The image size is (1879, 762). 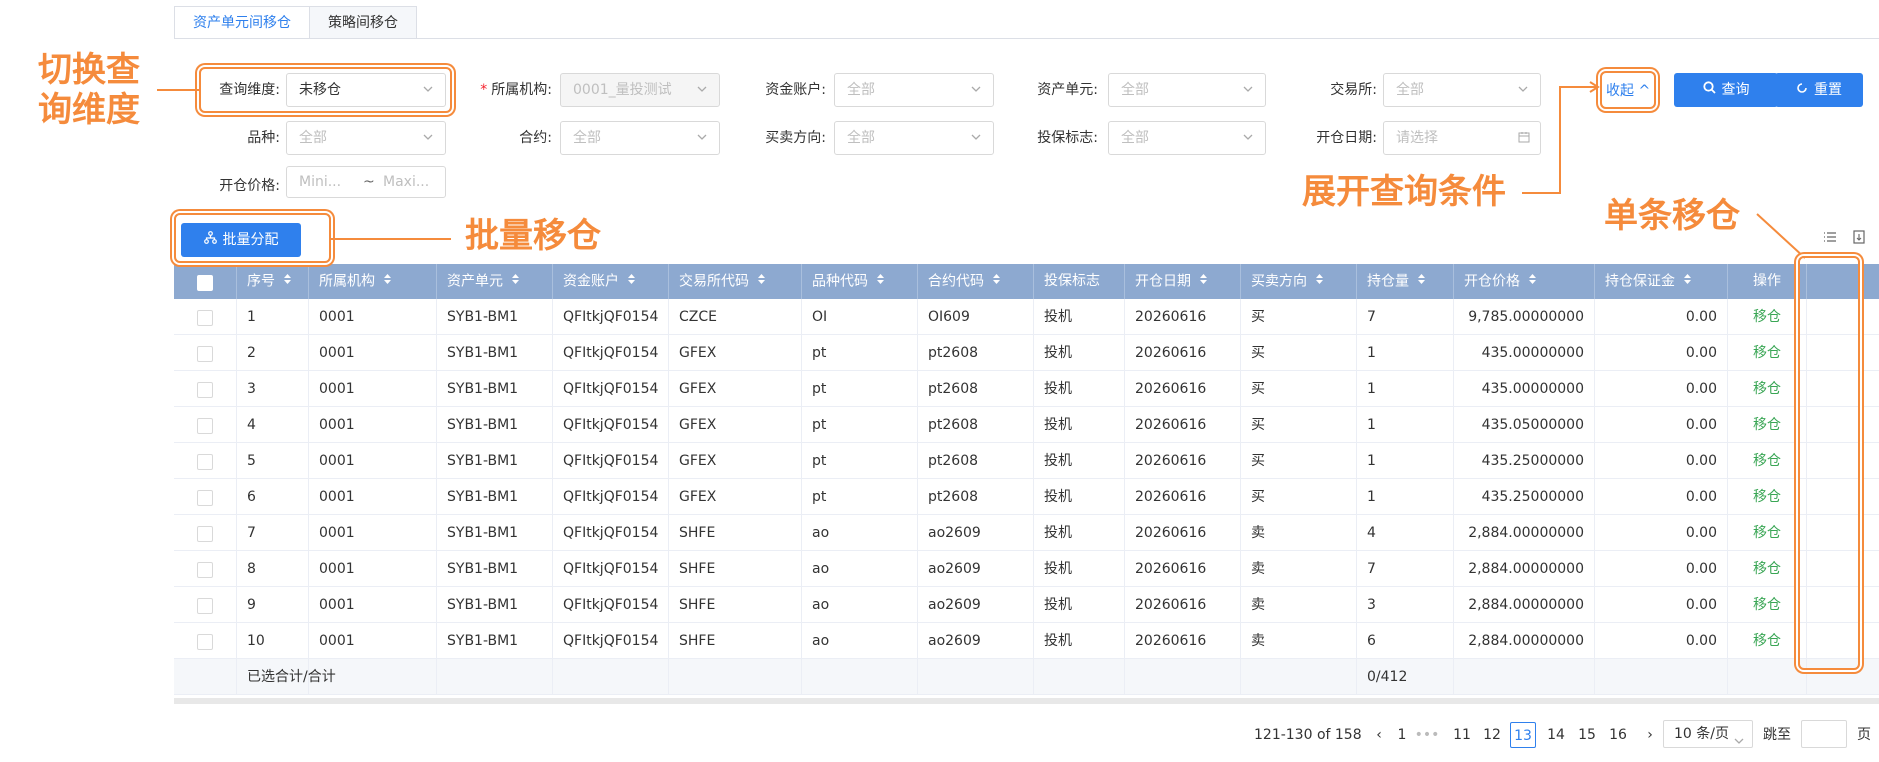 What do you see at coordinates (914, 90) in the screenshot?
I see `fund-account-select: 全部` at bounding box center [914, 90].